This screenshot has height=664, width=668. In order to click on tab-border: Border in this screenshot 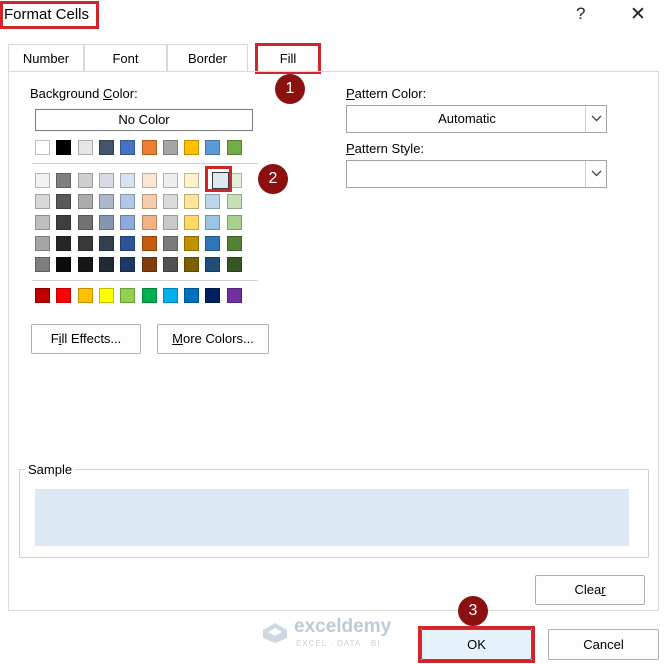, I will do `click(207, 58)`.